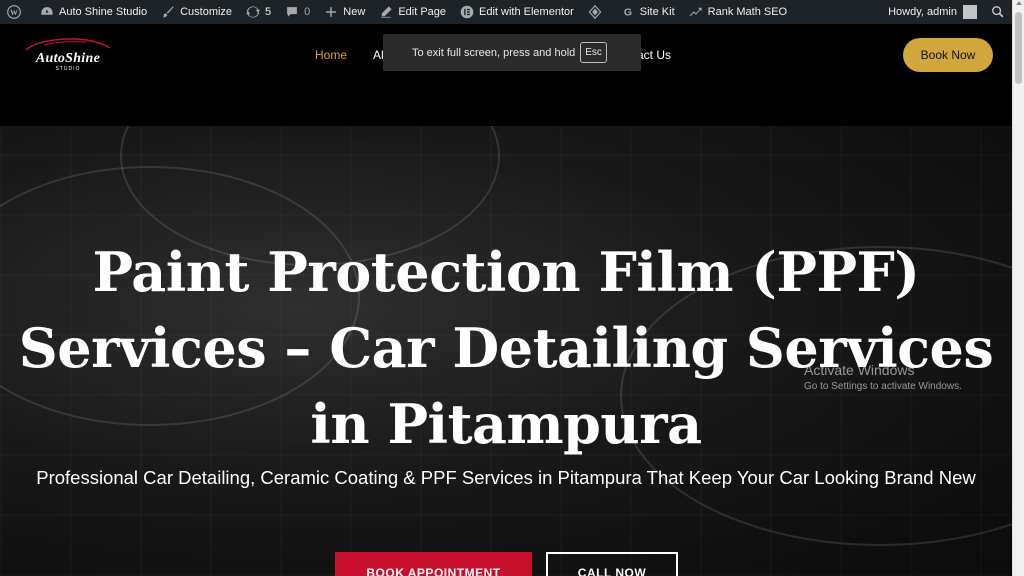 The image size is (1024, 576). Describe the element at coordinates (1019, 3) in the screenshot. I see `scroll-up-arrow-icon` at that location.